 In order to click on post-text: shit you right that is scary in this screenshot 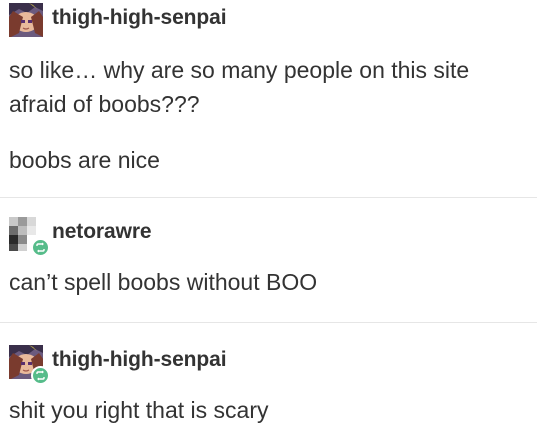, I will do `click(139, 410)`.